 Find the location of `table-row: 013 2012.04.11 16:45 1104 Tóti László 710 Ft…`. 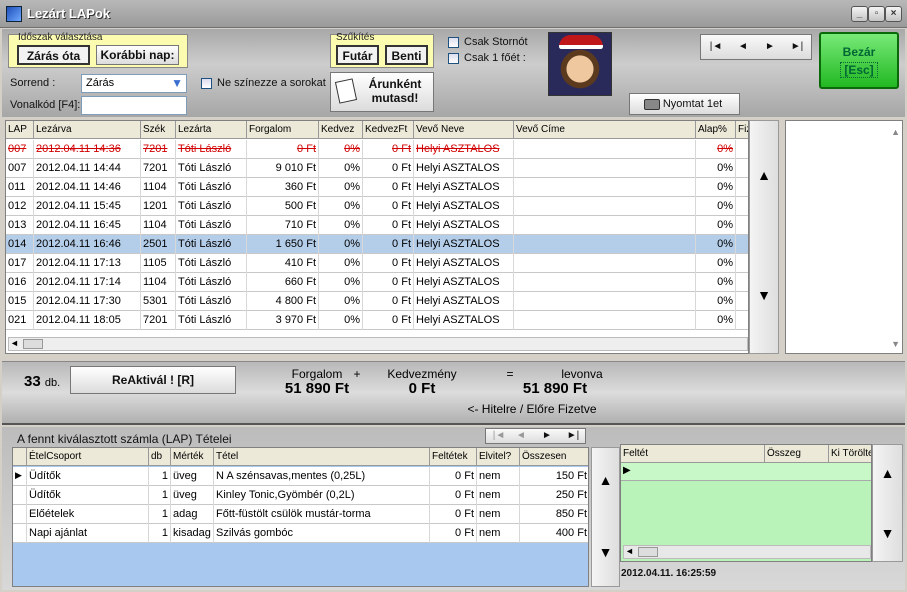

table-row: 013 2012.04.11 16:45 1104 Tóti László 710 Ft… is located at coordinates (377, 225).